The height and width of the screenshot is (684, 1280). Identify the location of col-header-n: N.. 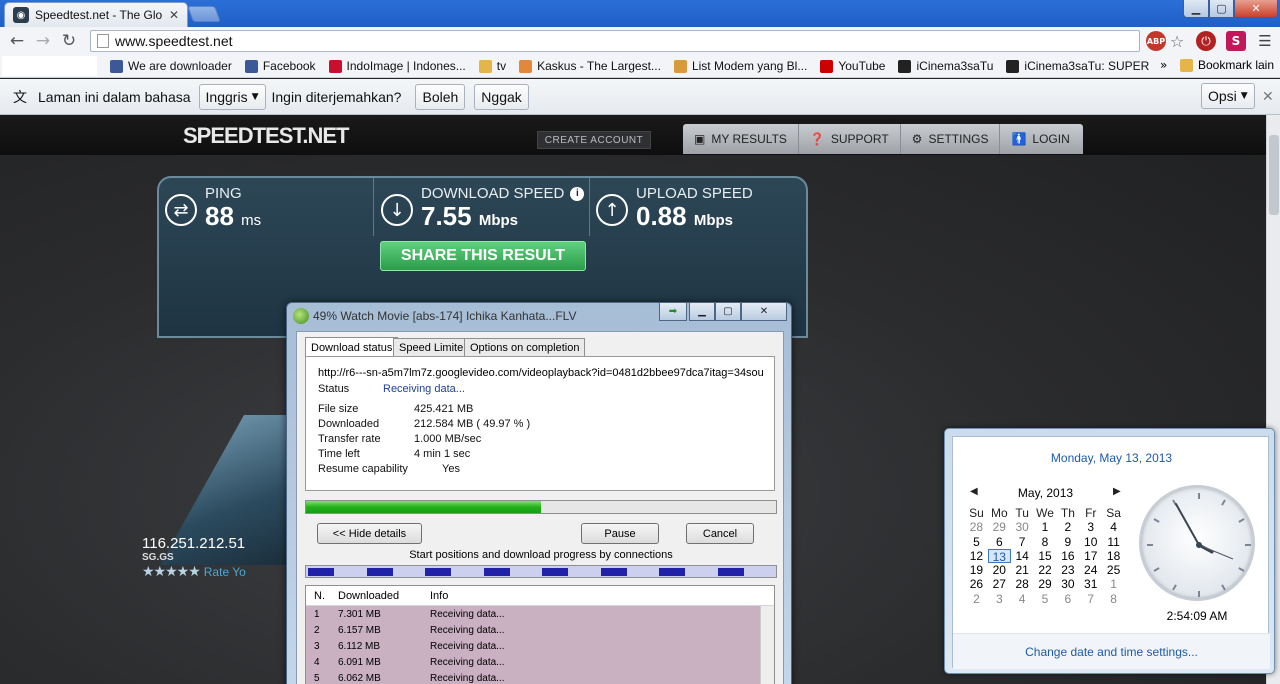
(317, 596).